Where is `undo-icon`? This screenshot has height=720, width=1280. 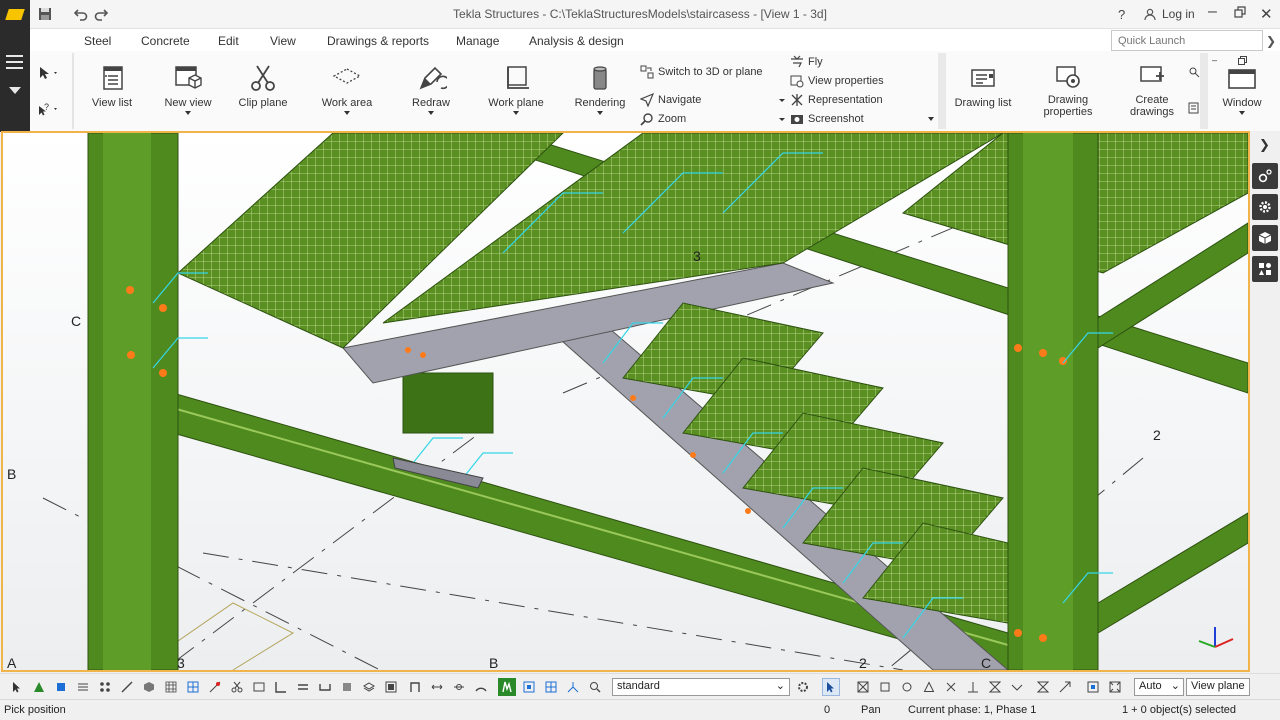
undo-icon is located at coordinates (81, 14).